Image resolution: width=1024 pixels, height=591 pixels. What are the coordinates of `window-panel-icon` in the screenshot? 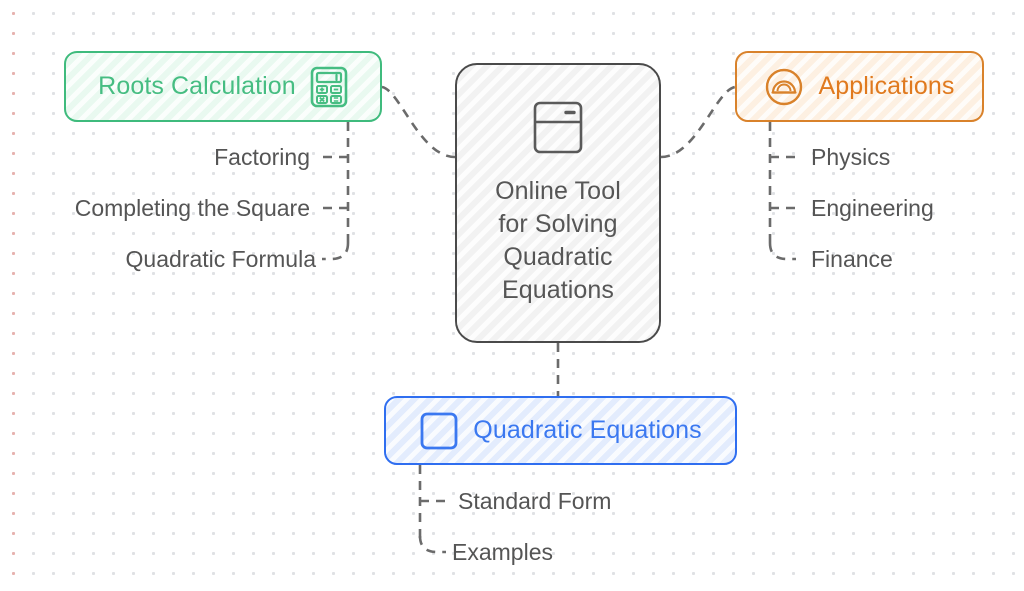 It's located at (558, 127).